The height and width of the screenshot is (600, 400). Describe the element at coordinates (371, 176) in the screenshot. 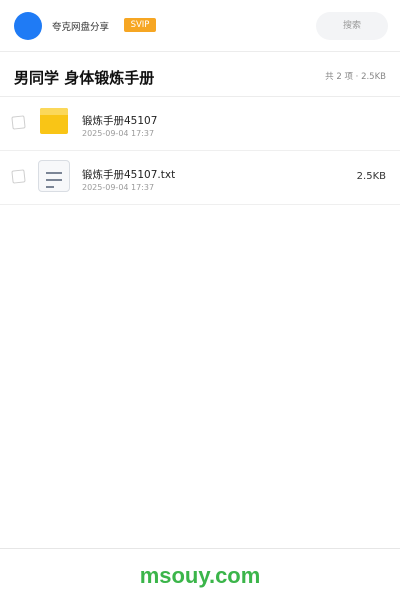

I see `file-size: 2.5KB` at that location.